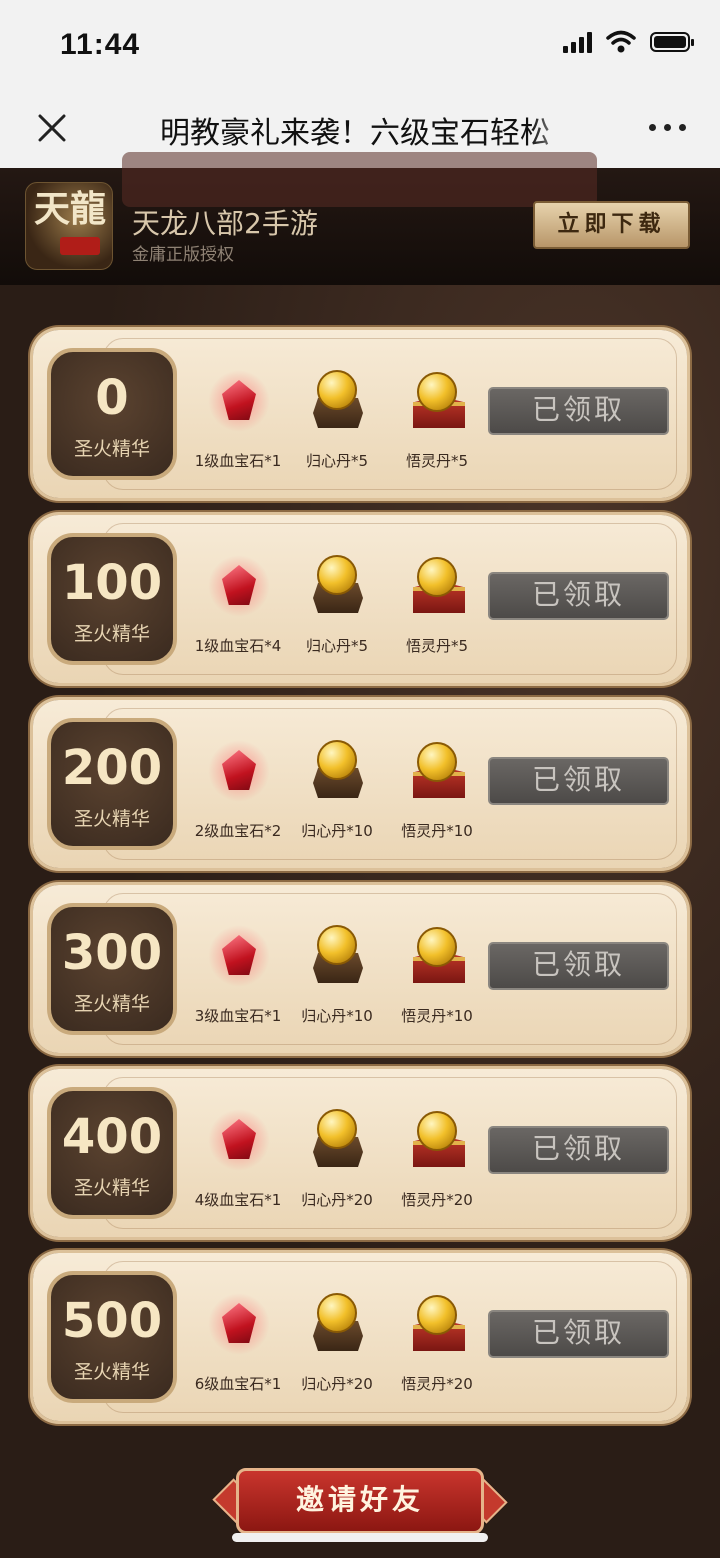 The width and height of the screenshot is (720, 1558). I want to click on invite-friends-label: 邀请好友, so click(360, 1501).